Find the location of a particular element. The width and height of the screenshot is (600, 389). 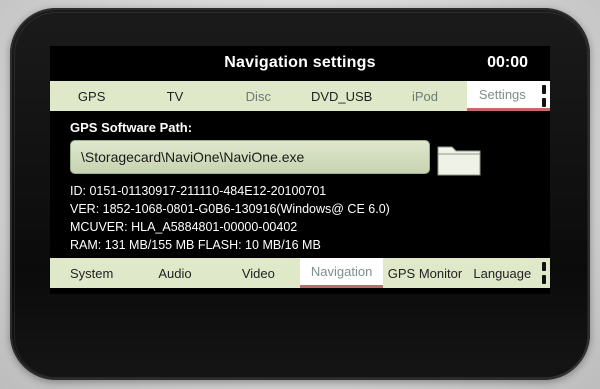

tab-audio: Audio is located at coordinates (174, 273).